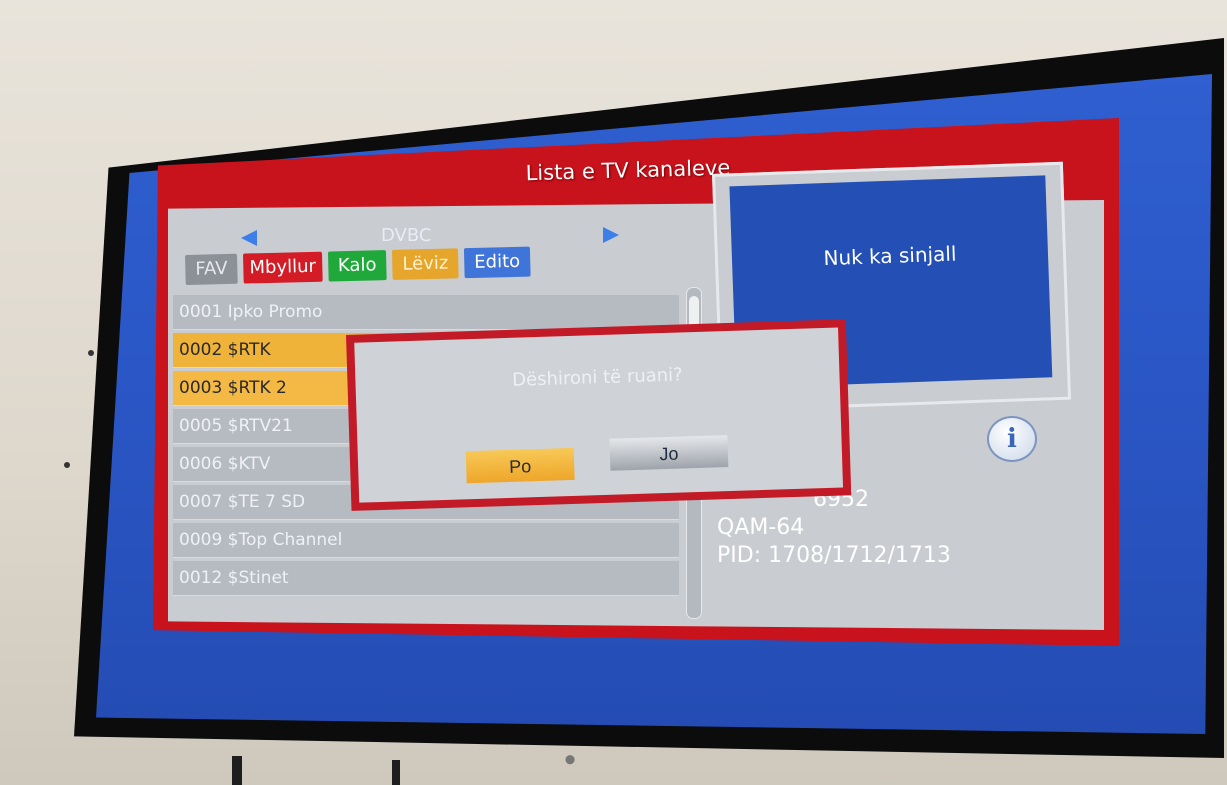 The image size is (1227, 785). I want to click on dialog-question: Dëshironi të ruani?, so click(597, 377).